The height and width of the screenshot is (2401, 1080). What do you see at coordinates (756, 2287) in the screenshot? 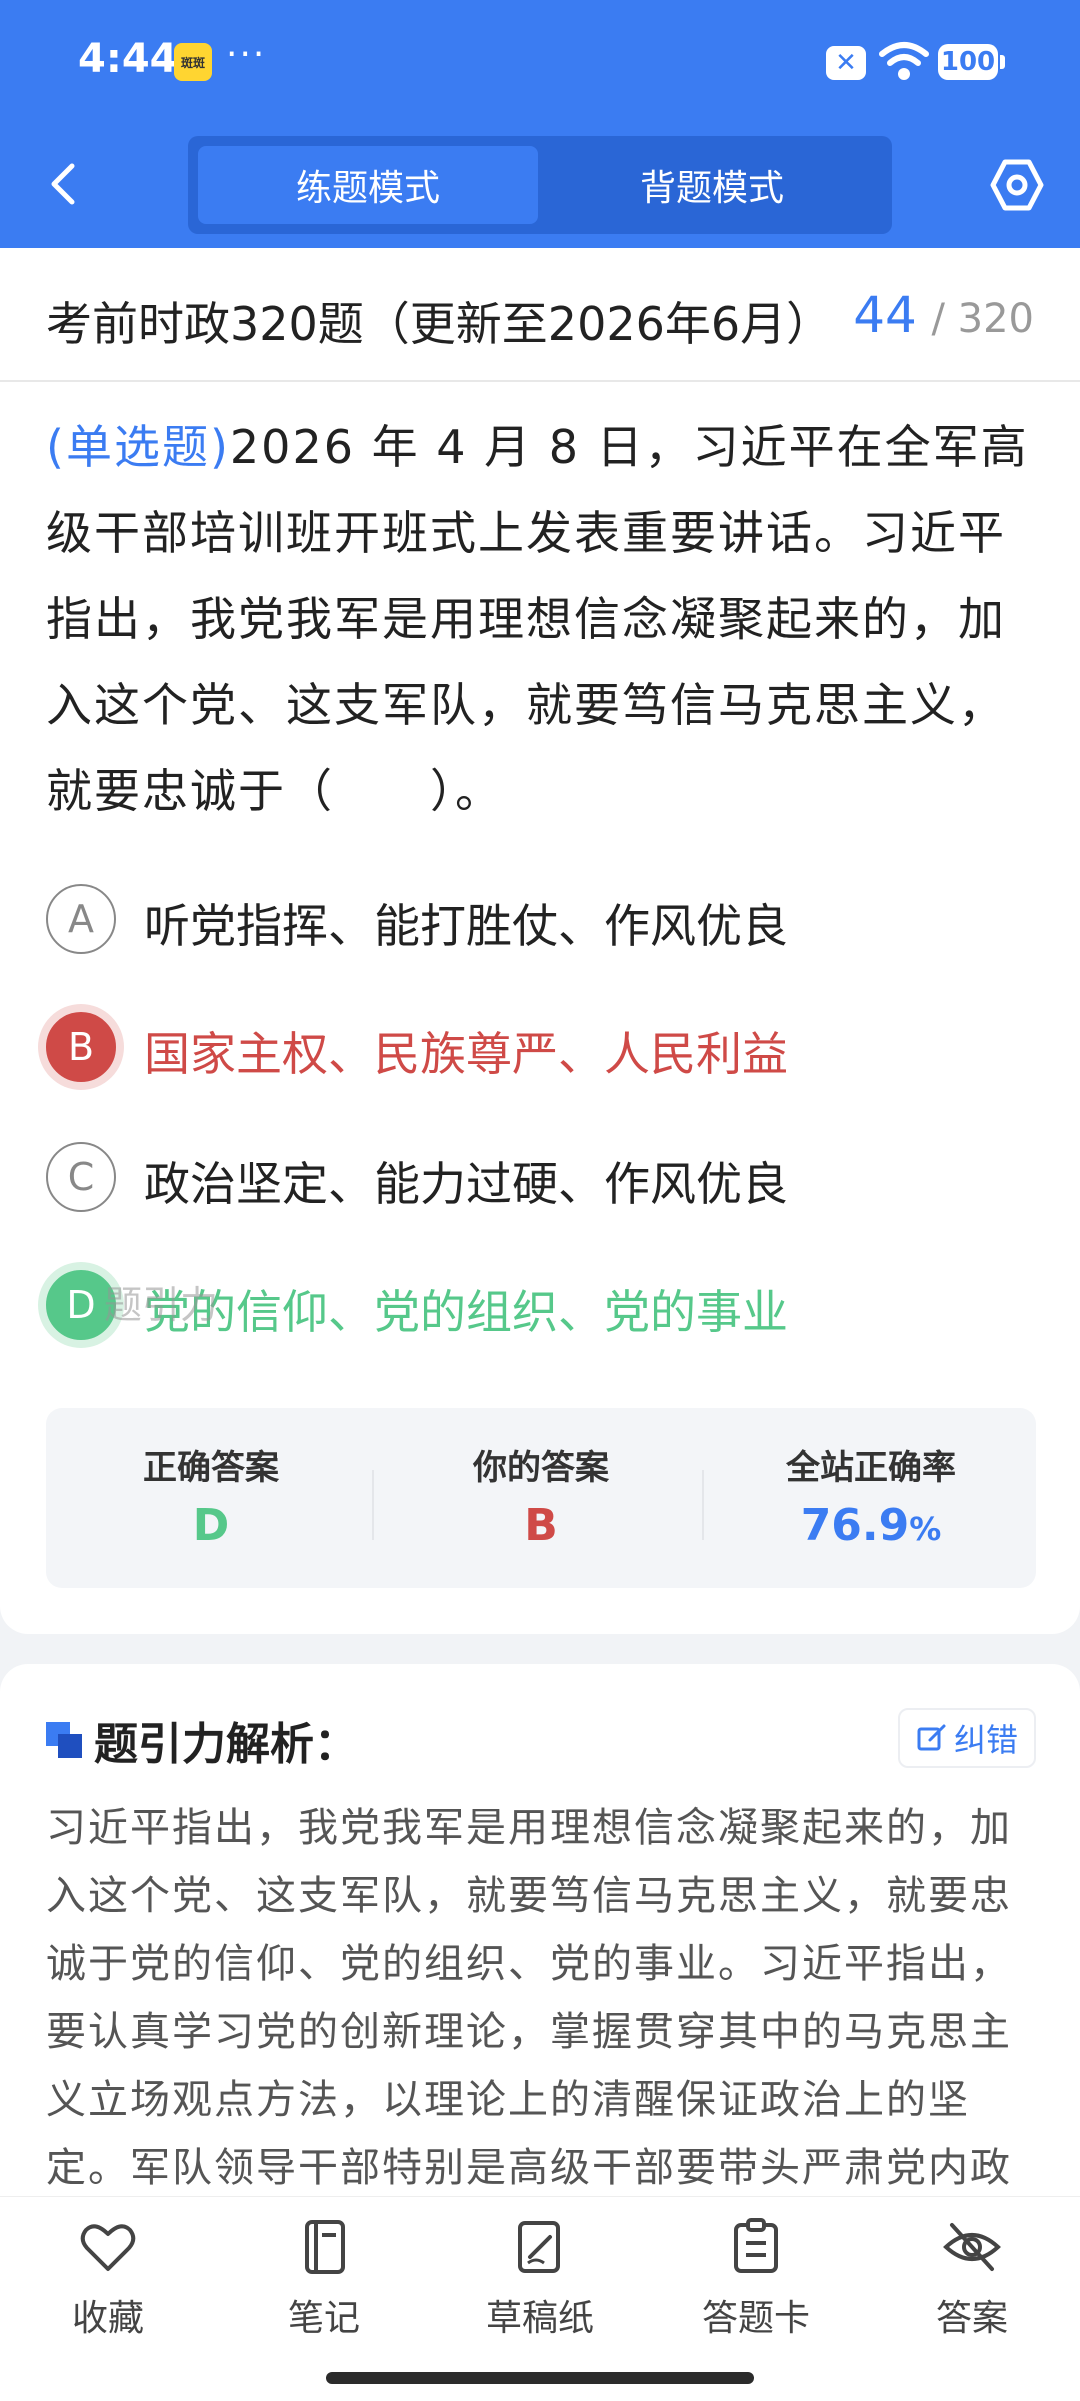
I see `answer-card-button: 答题卡` at bounding box center [756, 2287].